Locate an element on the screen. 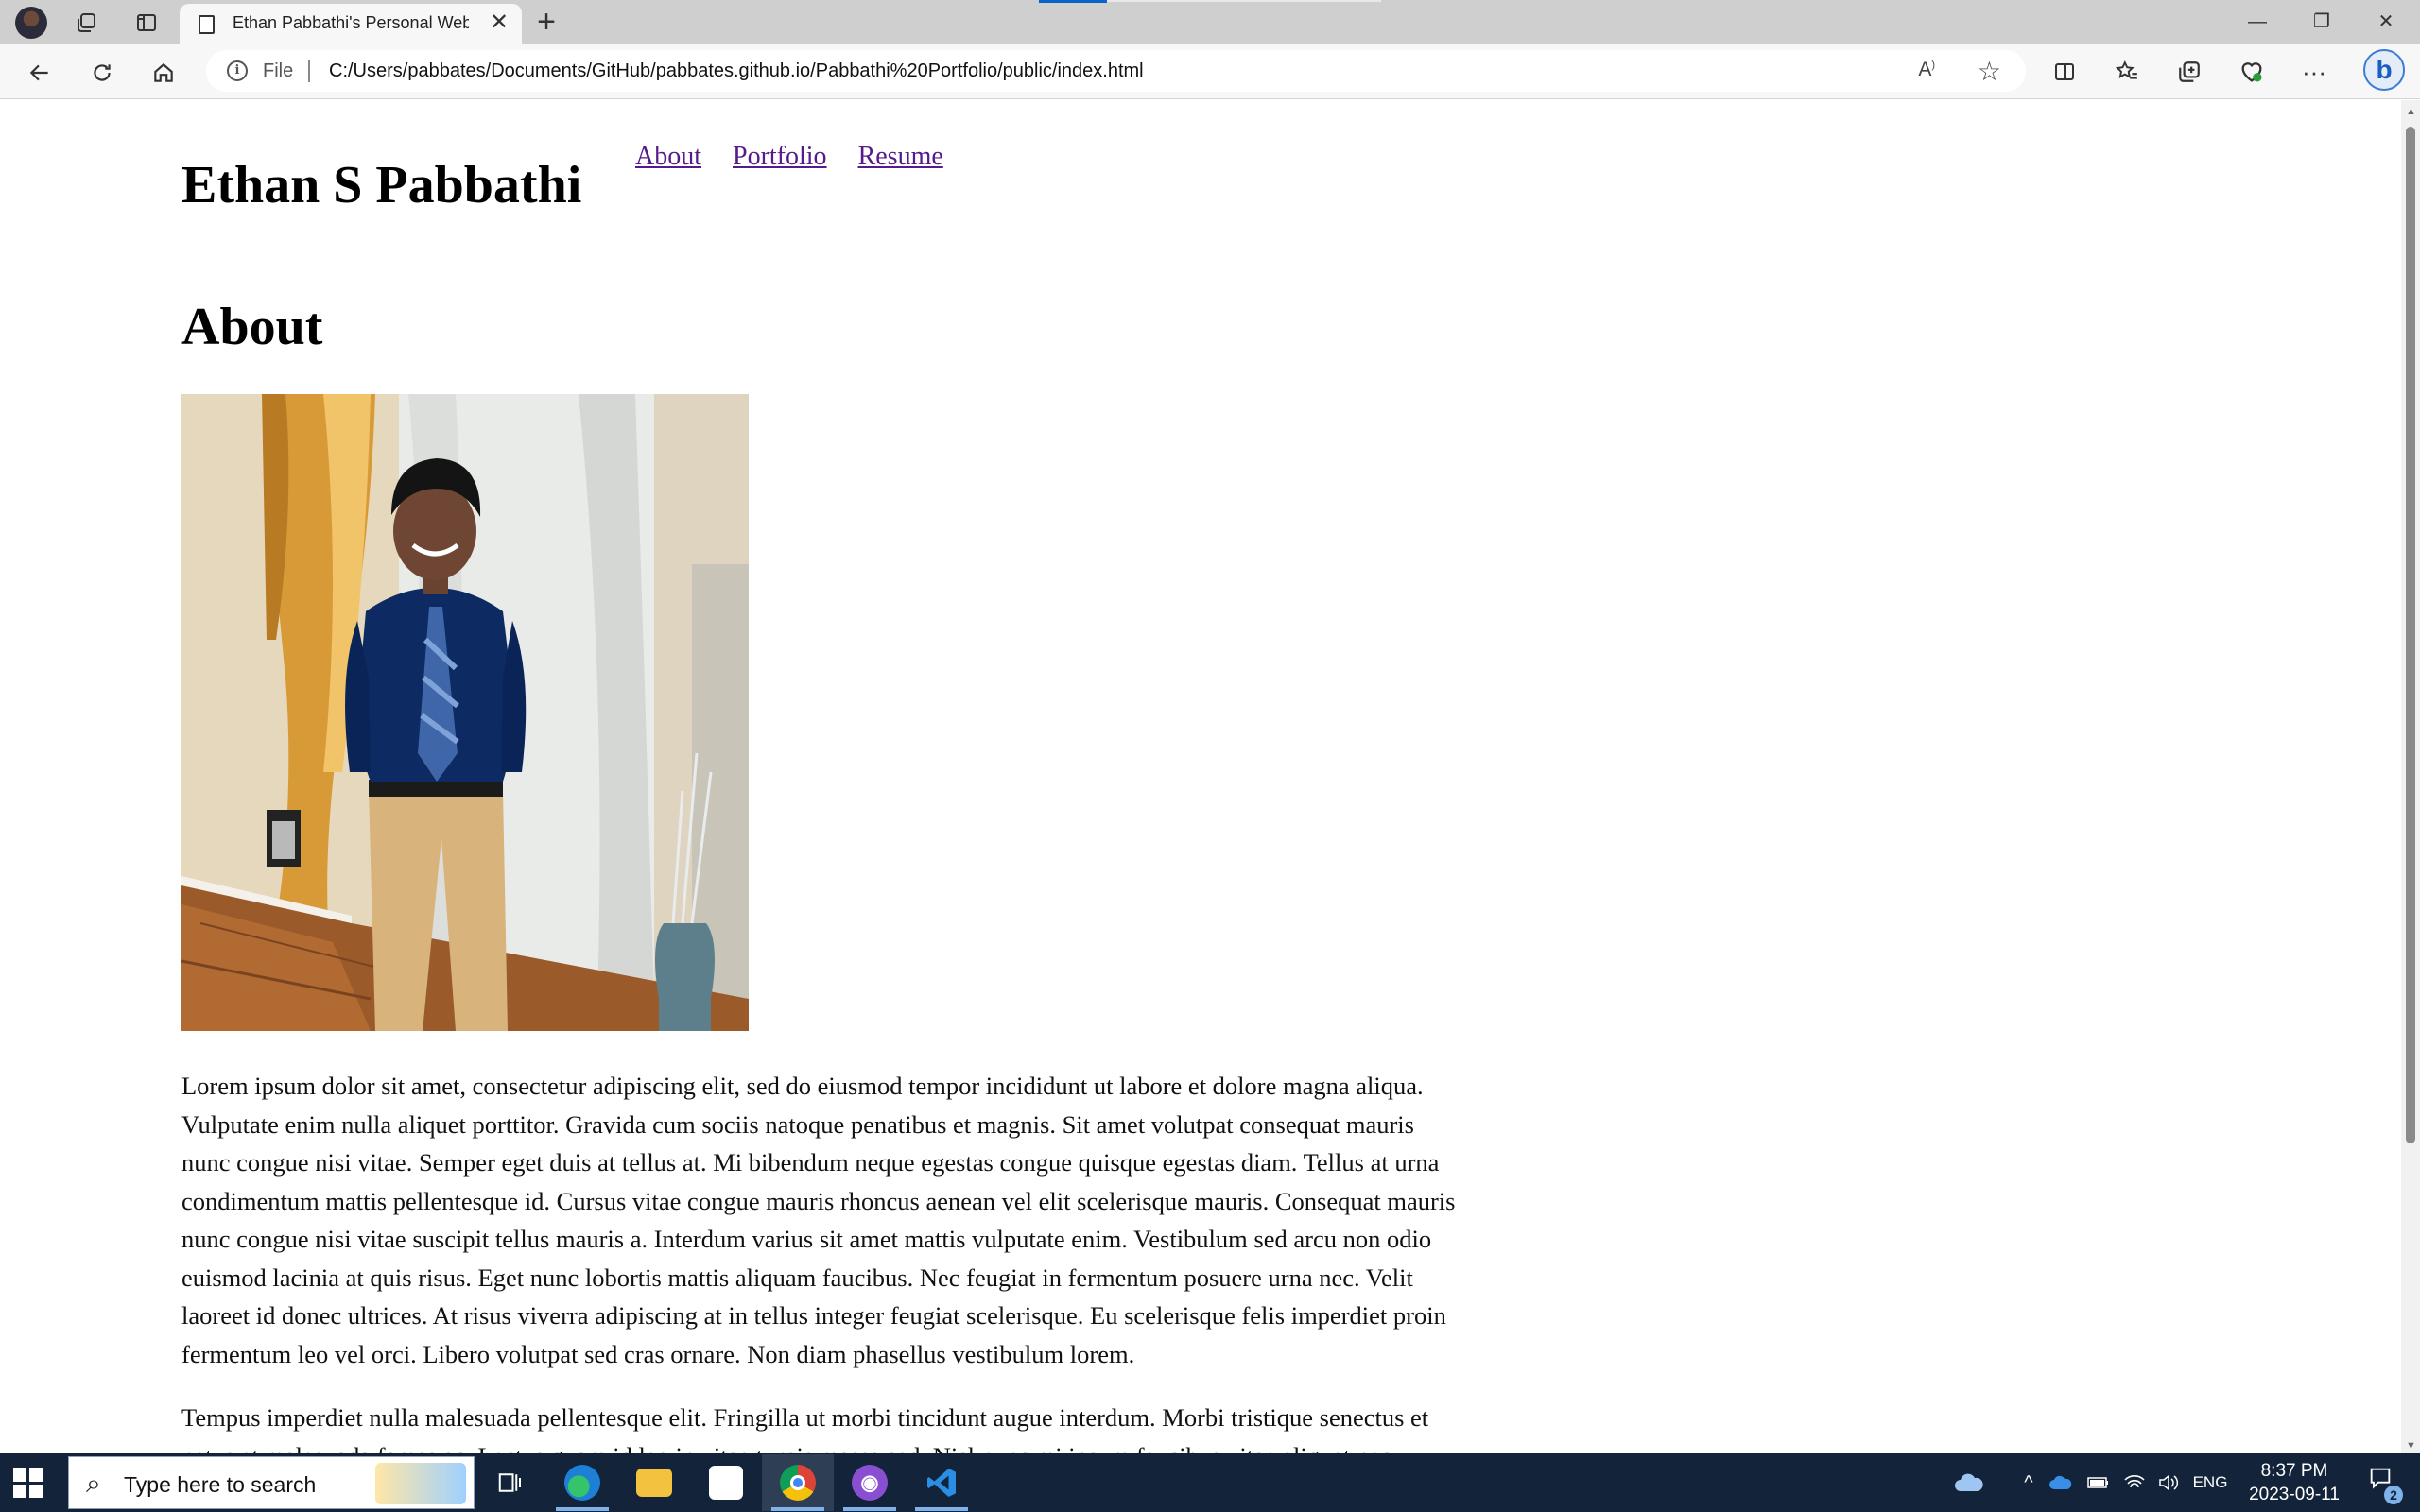 This screenshot has height=1512, width=2420. search-icon: ⌕ is located at coordinates (93, 1483).